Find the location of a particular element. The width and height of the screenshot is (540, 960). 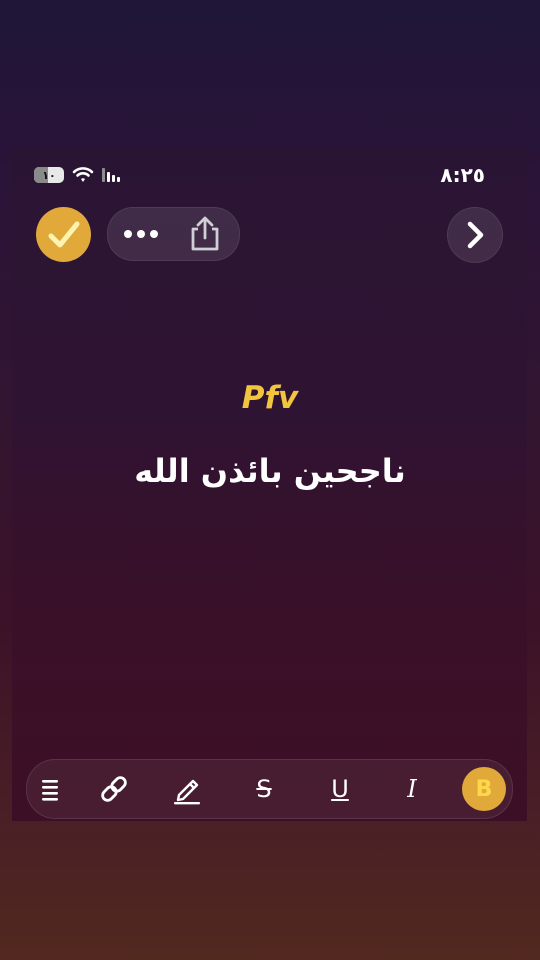

signal-icon is located at coordinates (111, 175).